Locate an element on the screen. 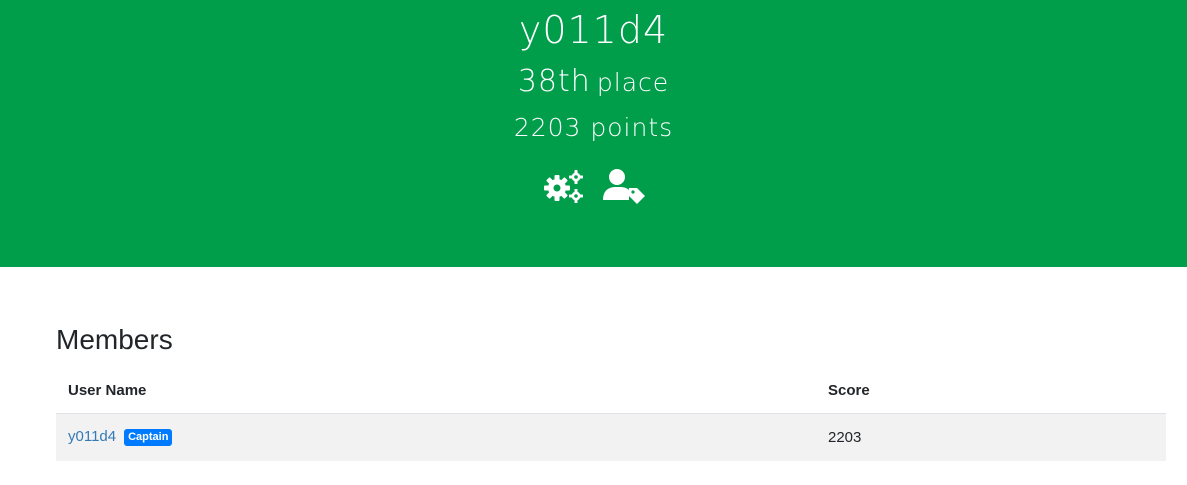 Image resolution: width=1187 pixels, height=485 pixels. table-header-row: User Name Score is located at coordinates (611, 391).